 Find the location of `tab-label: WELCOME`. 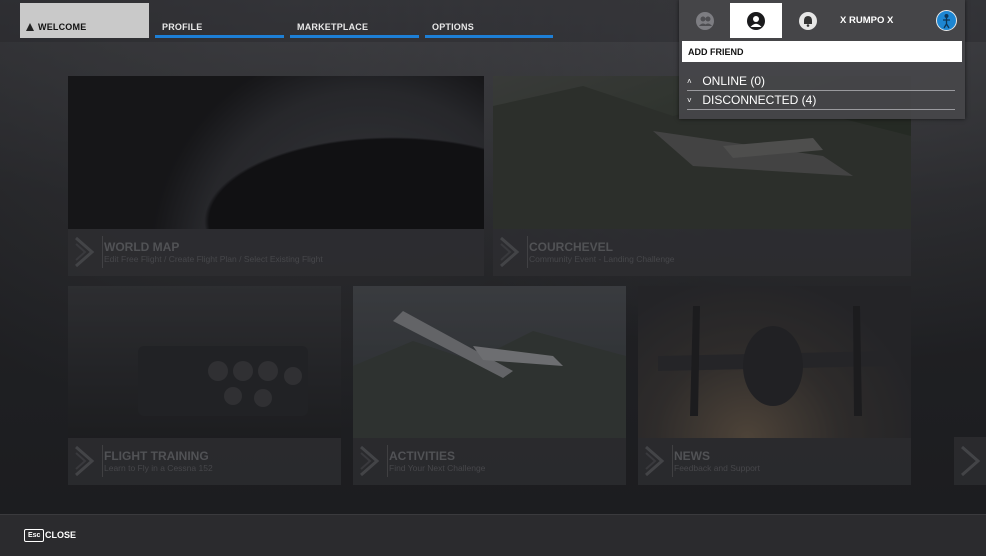

tab-label: WELCOME is located at coordinates (62, 27).